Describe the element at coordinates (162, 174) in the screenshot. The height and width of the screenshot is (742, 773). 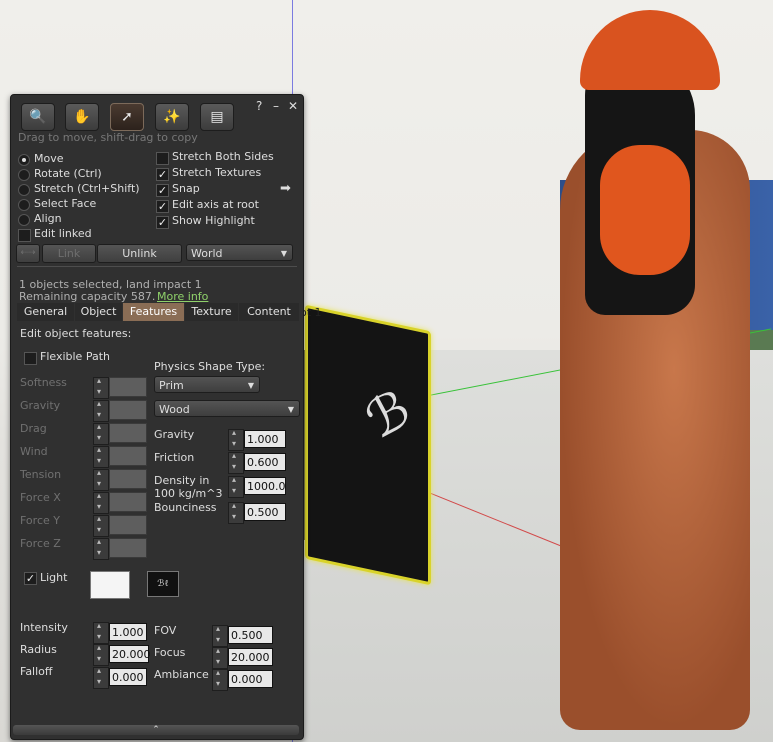
I see `stretch-textures-checkbox: ✓` at that location.